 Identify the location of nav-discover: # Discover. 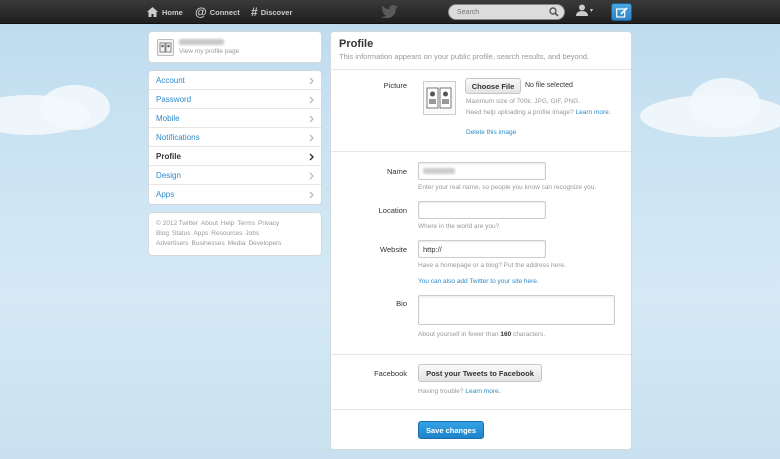
(271, 12).